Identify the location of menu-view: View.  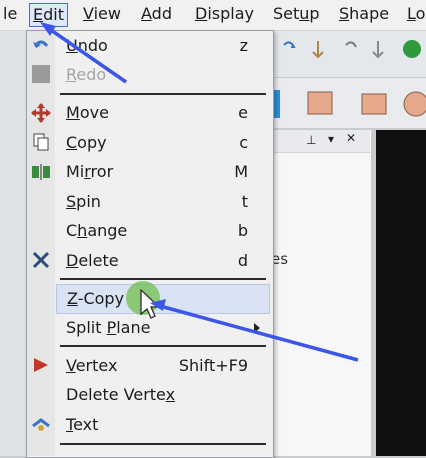
(102, 14).